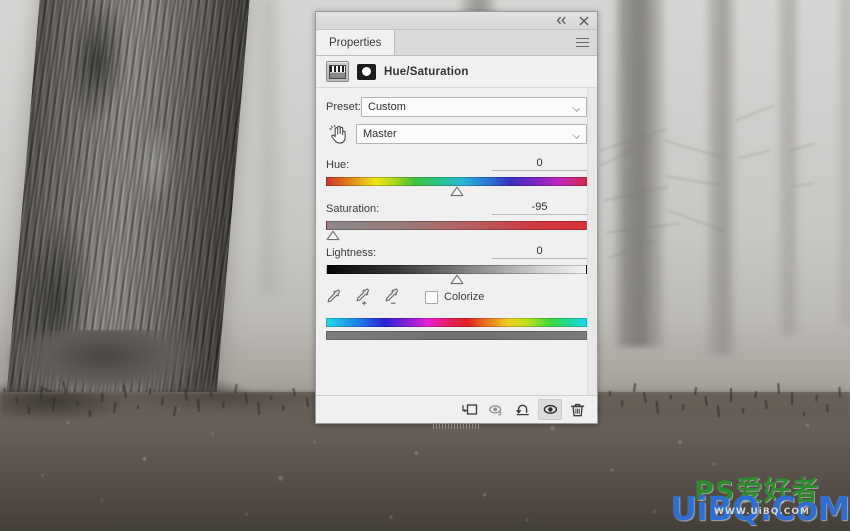  What do you see at coordinates (456, 251) in the screenshot?
I see `lightness-slider-header: Lightness: 0` at bounding box center [456, 251].